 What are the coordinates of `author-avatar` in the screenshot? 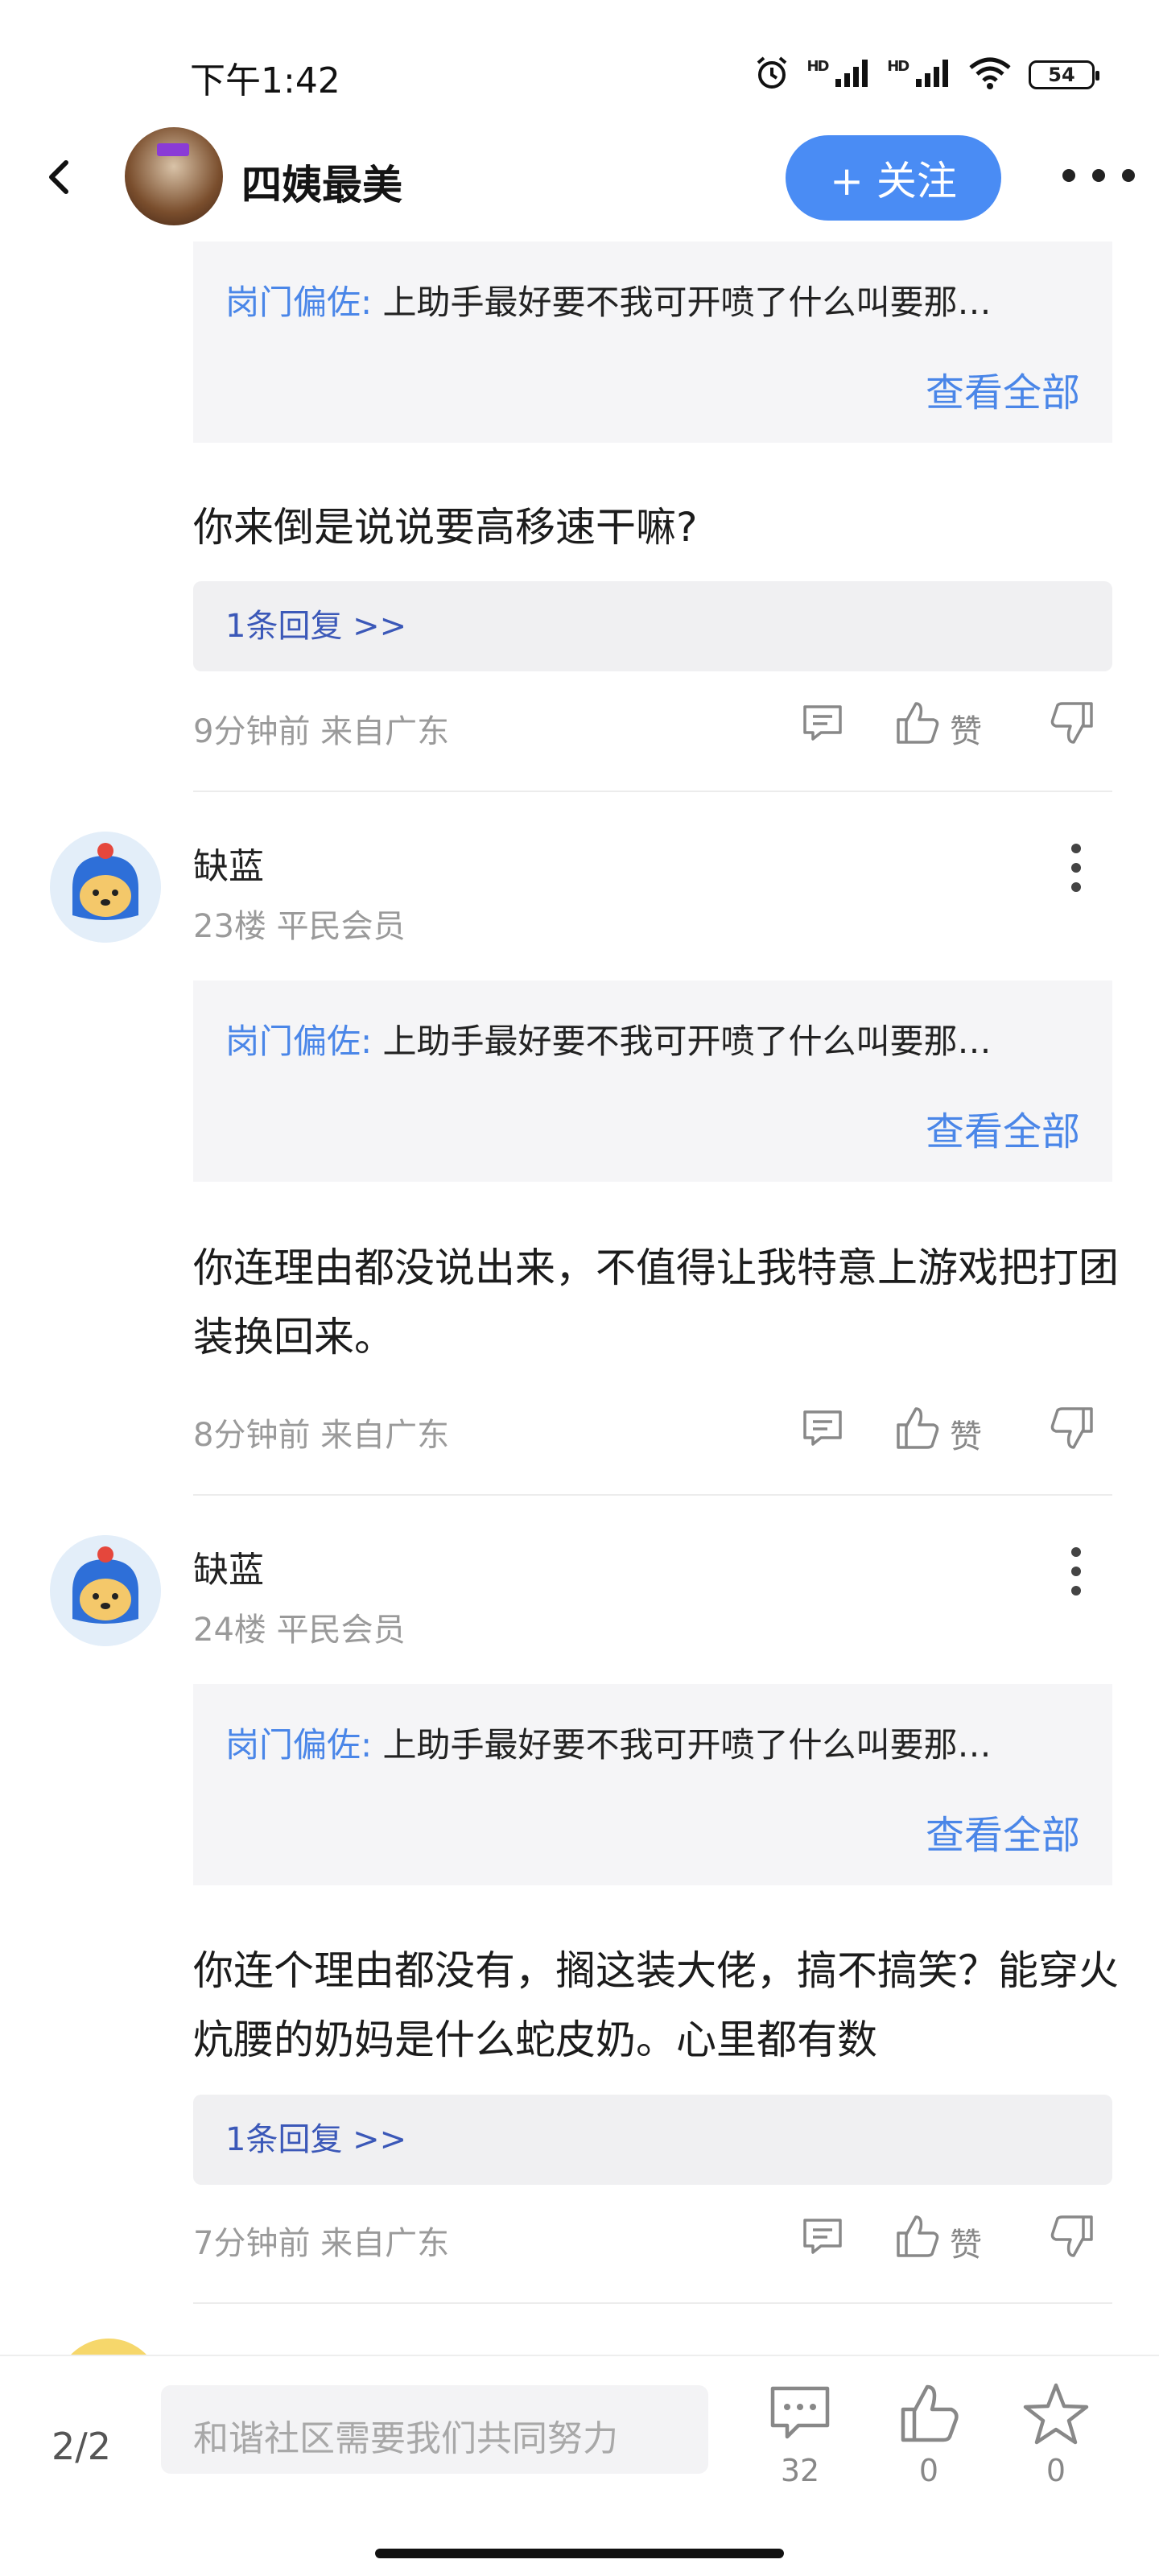 It's located at (174, 176).